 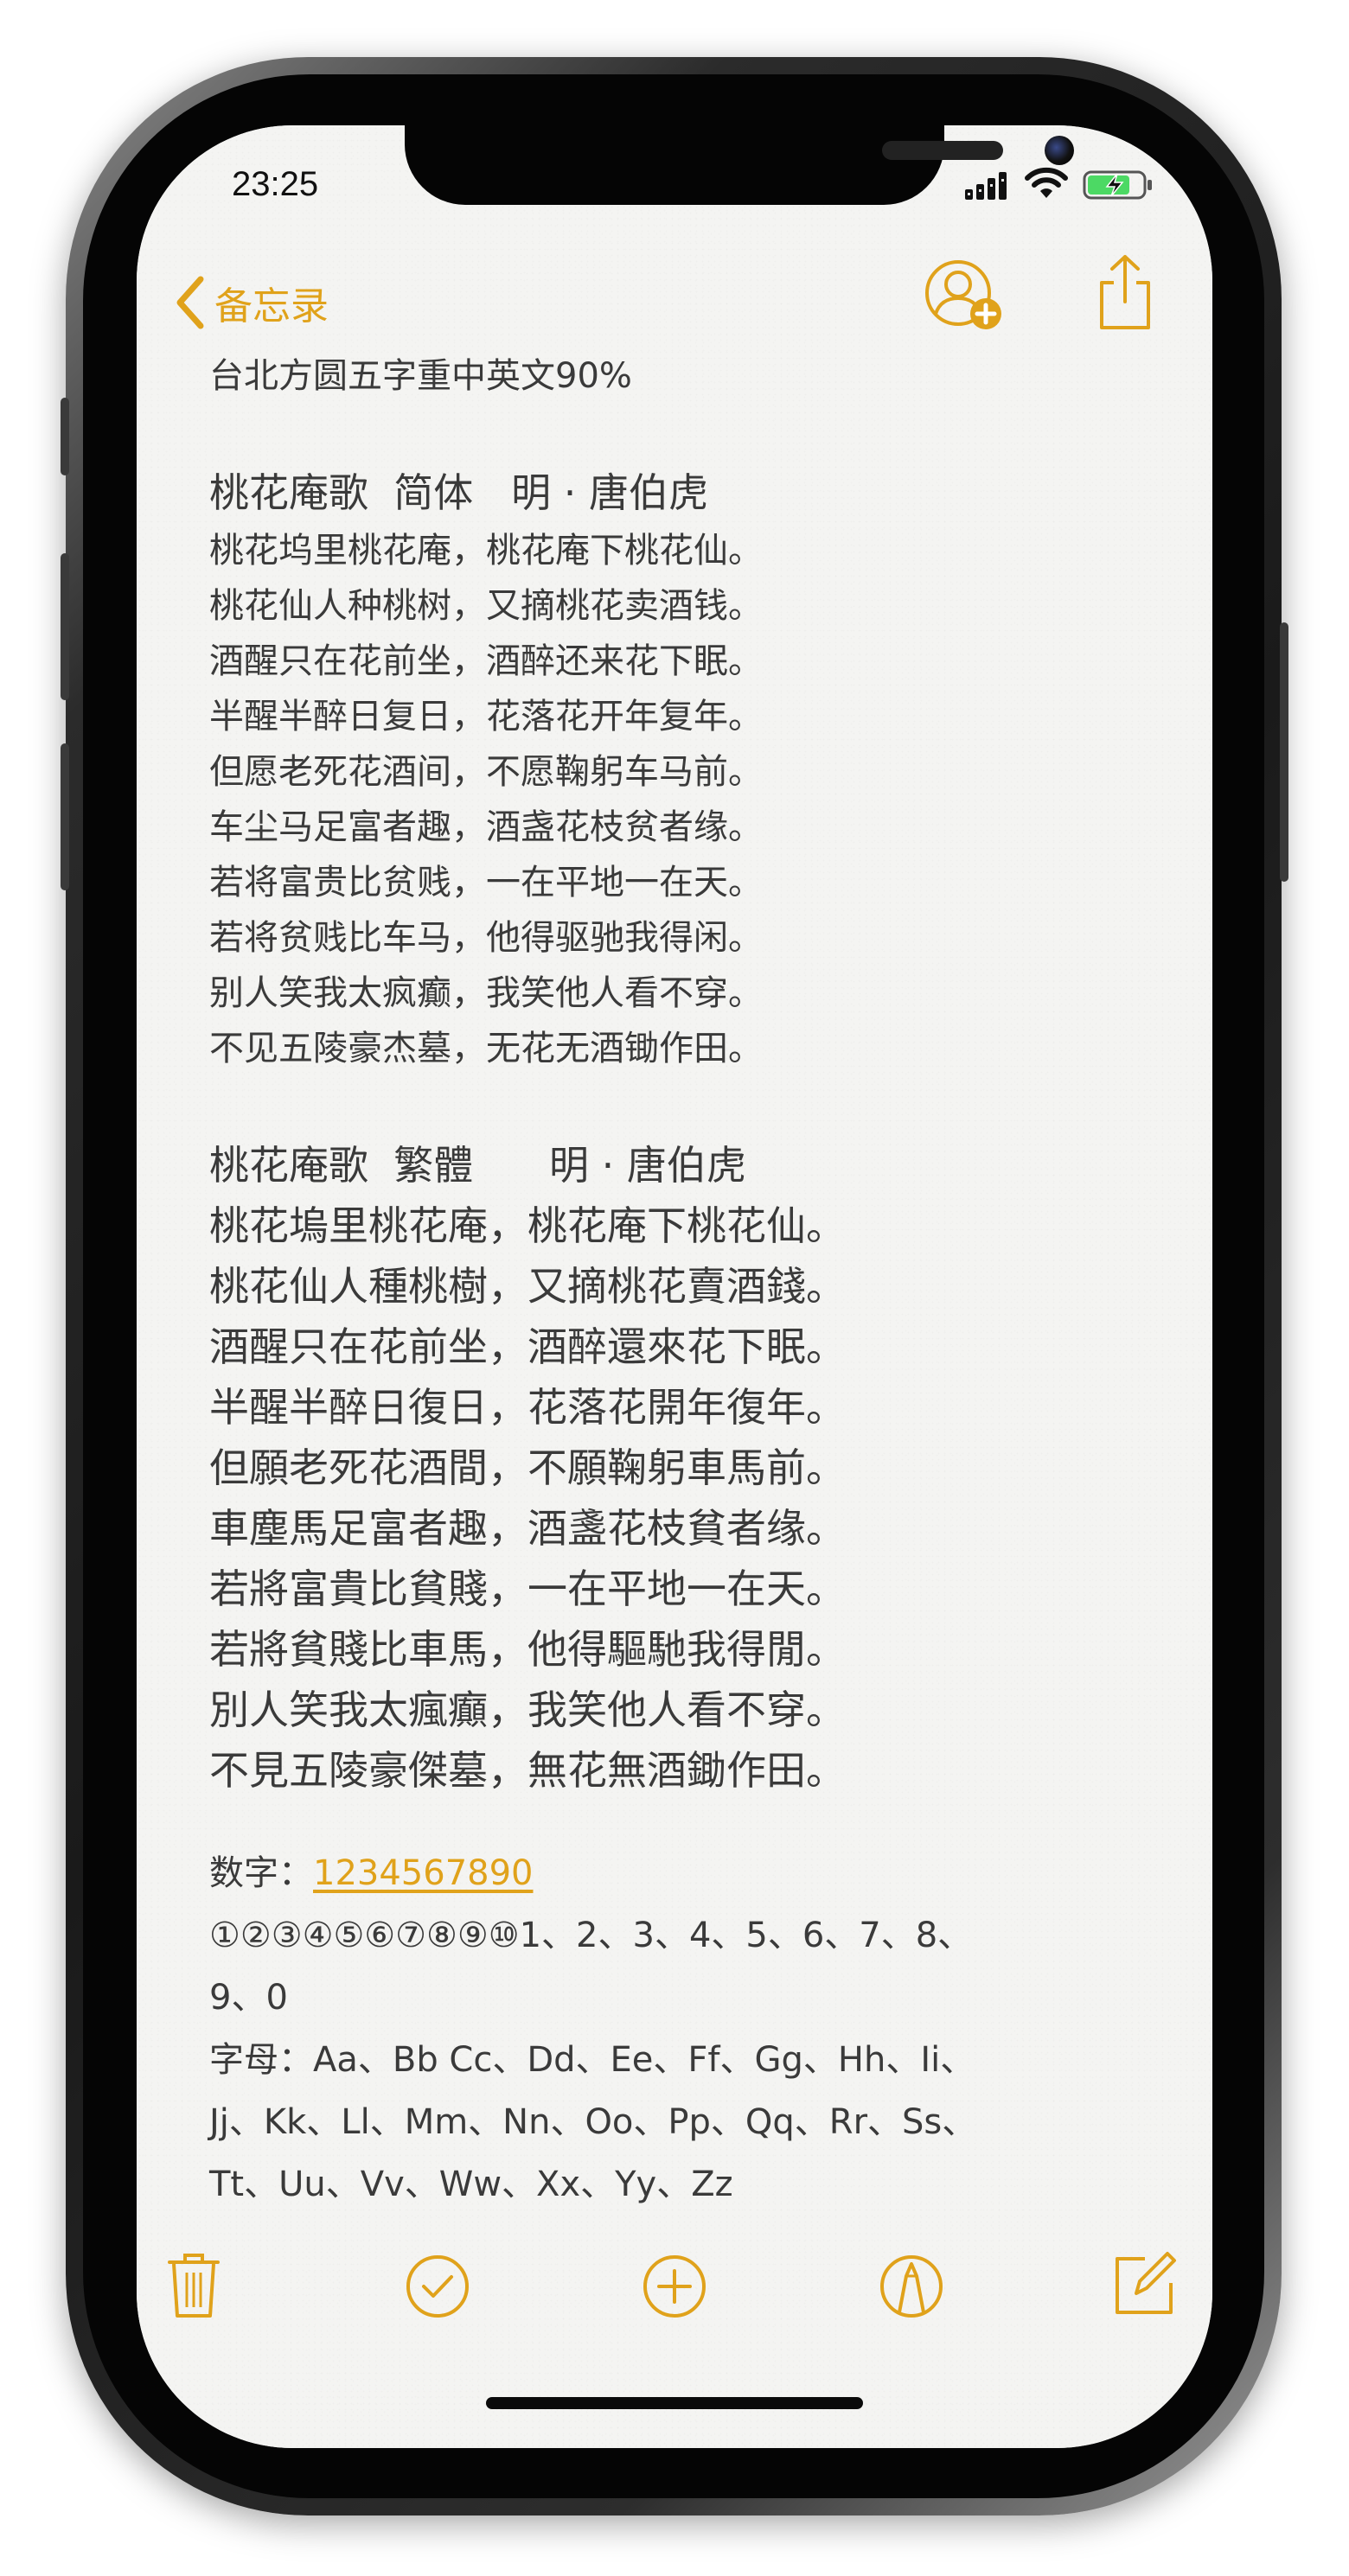 What do you see at coordinates (477, 1165) in the screenshot?
I see `section-heading-traditional: 桃花庵歌 繁體 明 · 唐伯虎` at bounding box center [477, 1165].